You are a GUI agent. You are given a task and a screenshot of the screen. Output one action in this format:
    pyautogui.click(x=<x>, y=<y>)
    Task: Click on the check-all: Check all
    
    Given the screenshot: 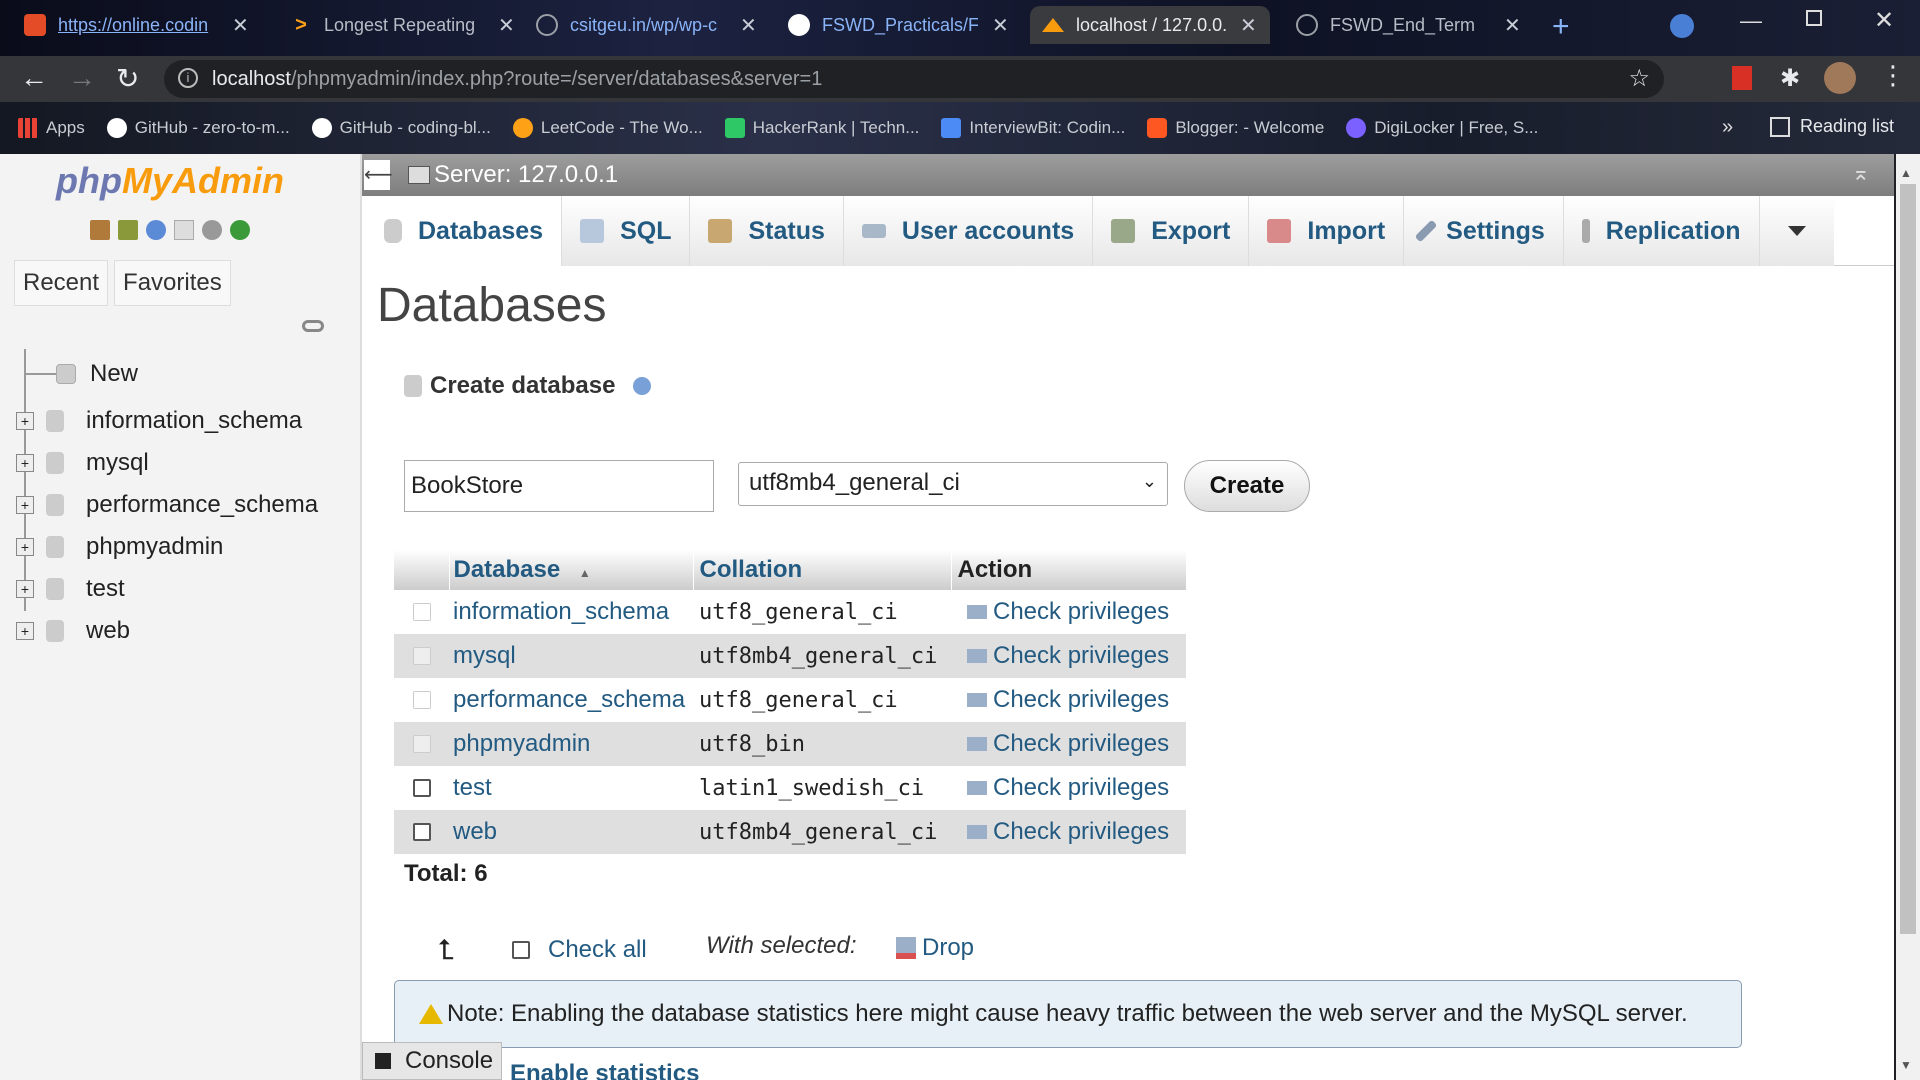 What is the action you would take?
    pyautogui.click(x=579, y=950)
    